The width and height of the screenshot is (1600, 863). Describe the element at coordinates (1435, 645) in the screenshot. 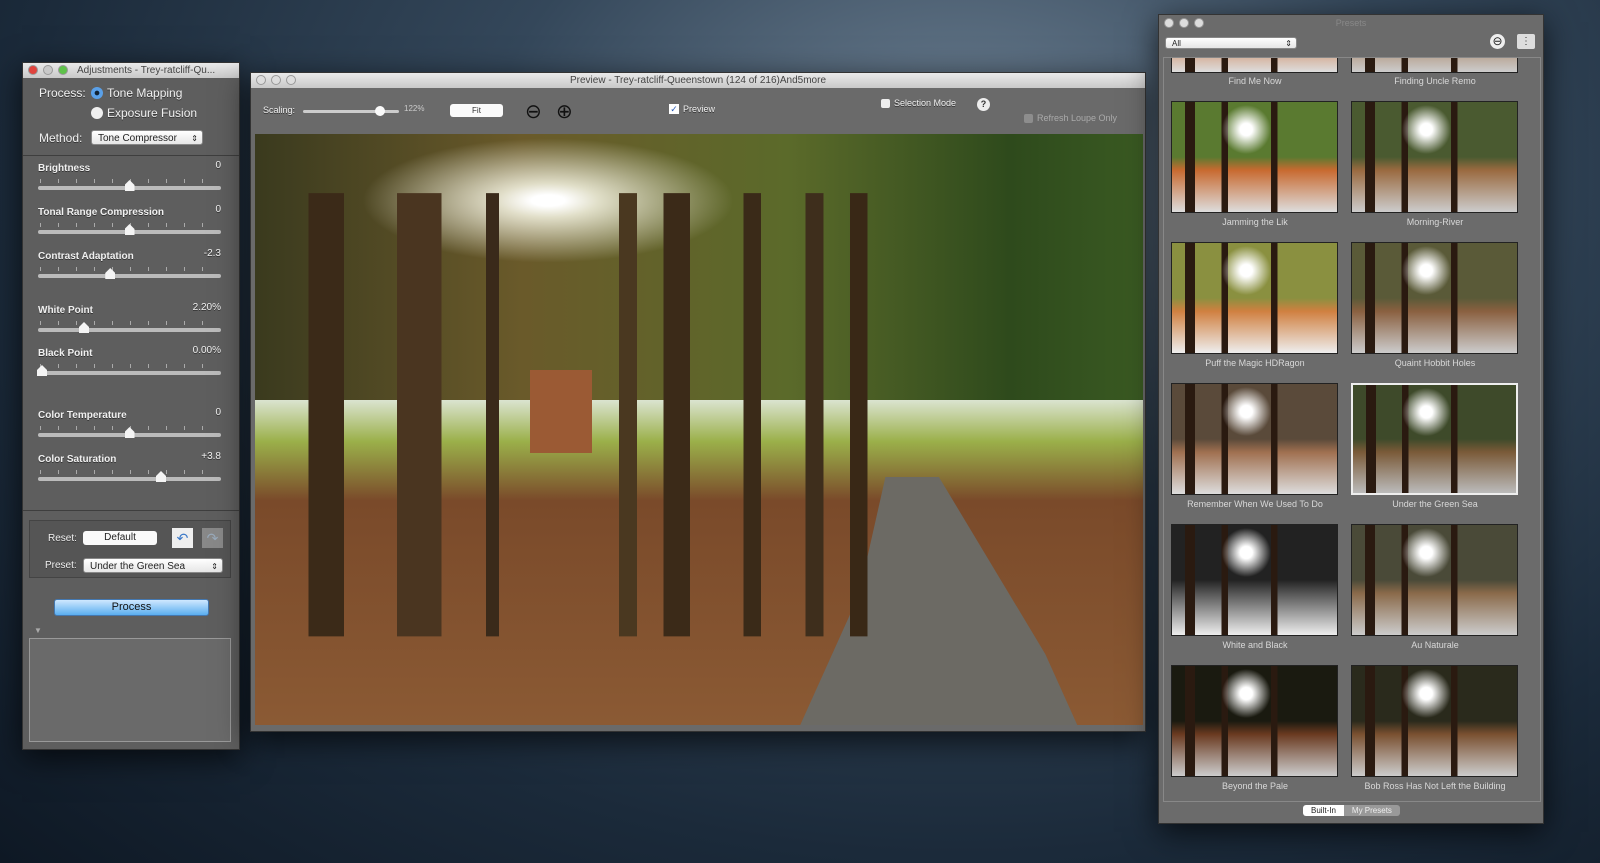

I see `preset-label: Au Naturale` at that location.